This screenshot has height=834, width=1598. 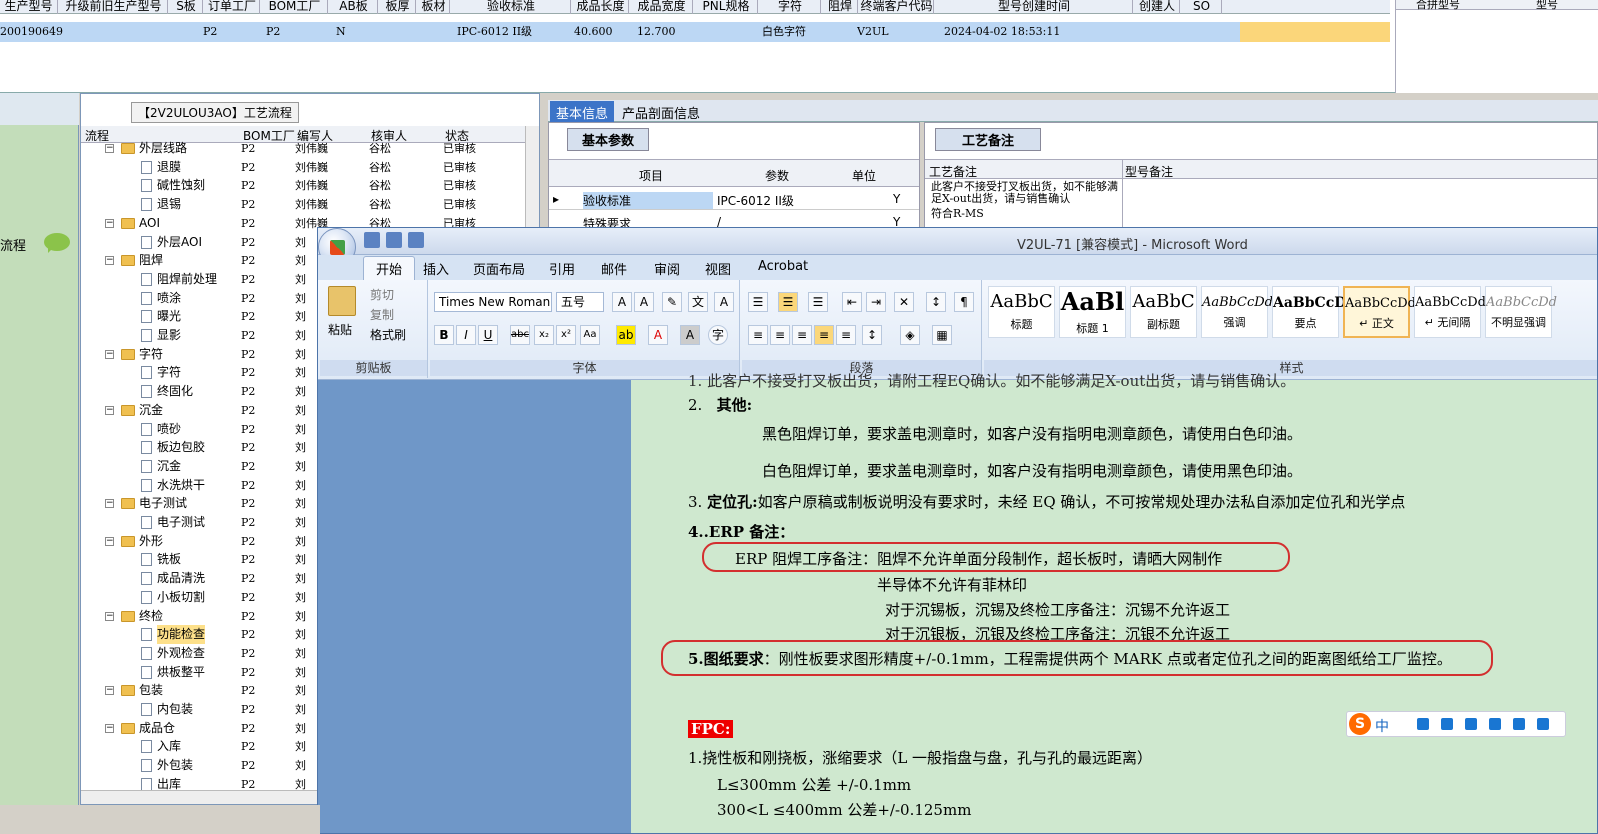 What do you see at coordinates (724, 302) in the screenshot?
I see `char-border-icon: A` at bounding box center [724, 302].